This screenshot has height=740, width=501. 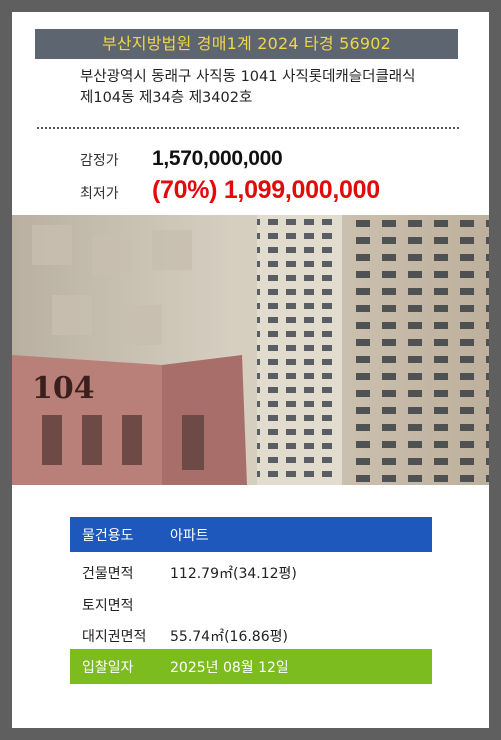 I want to click on building-area-row: 건물면적 112.79㎡(34.12평), so click(x=251, y=573).